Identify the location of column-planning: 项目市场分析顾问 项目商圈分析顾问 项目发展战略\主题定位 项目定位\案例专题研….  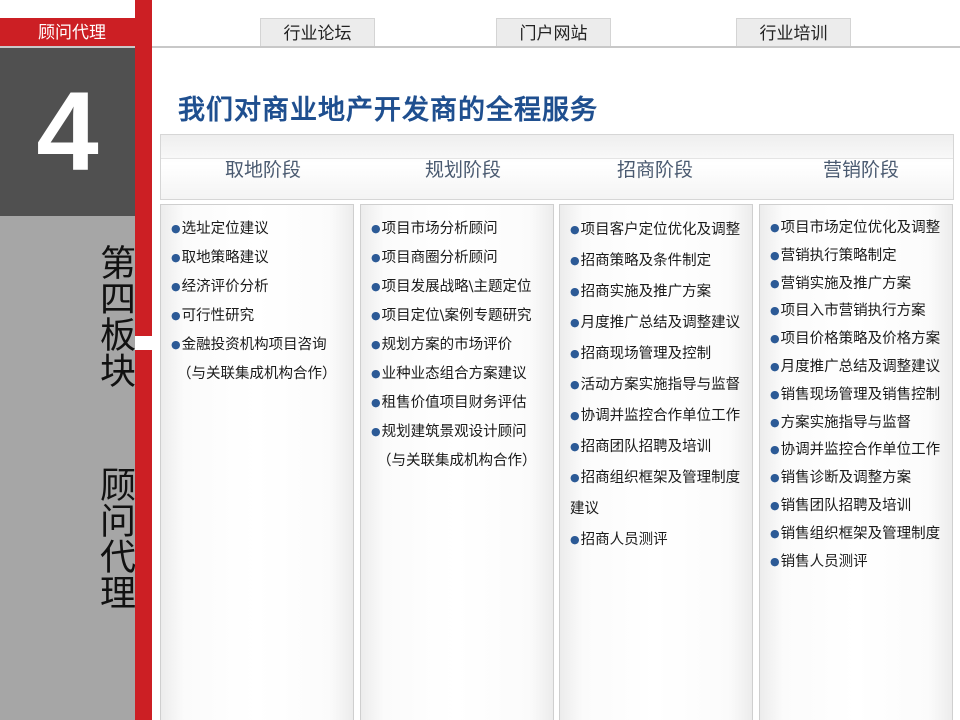
(457, 462).